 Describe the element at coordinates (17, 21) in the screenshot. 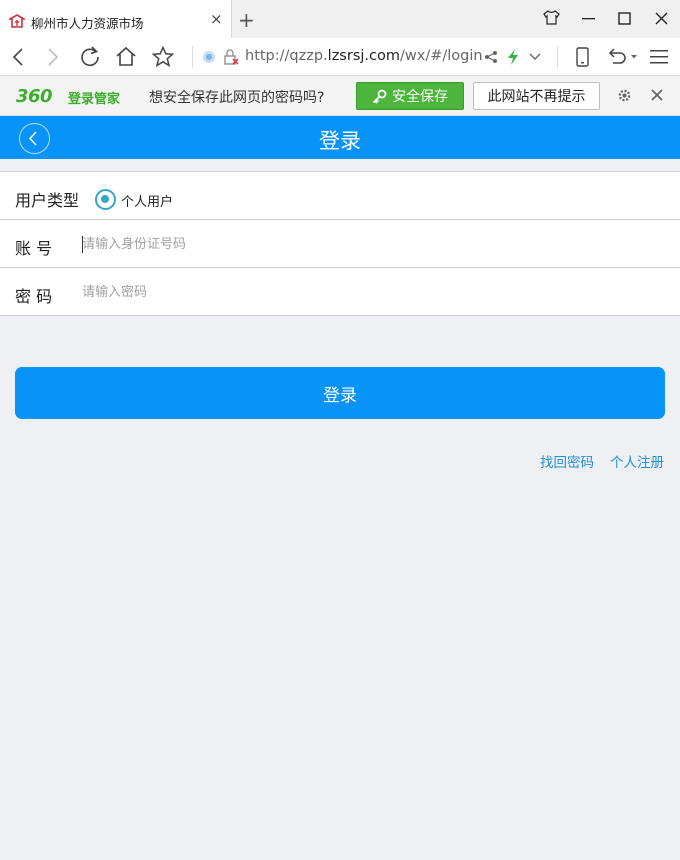

I see `site-favicon-icon` at that location.